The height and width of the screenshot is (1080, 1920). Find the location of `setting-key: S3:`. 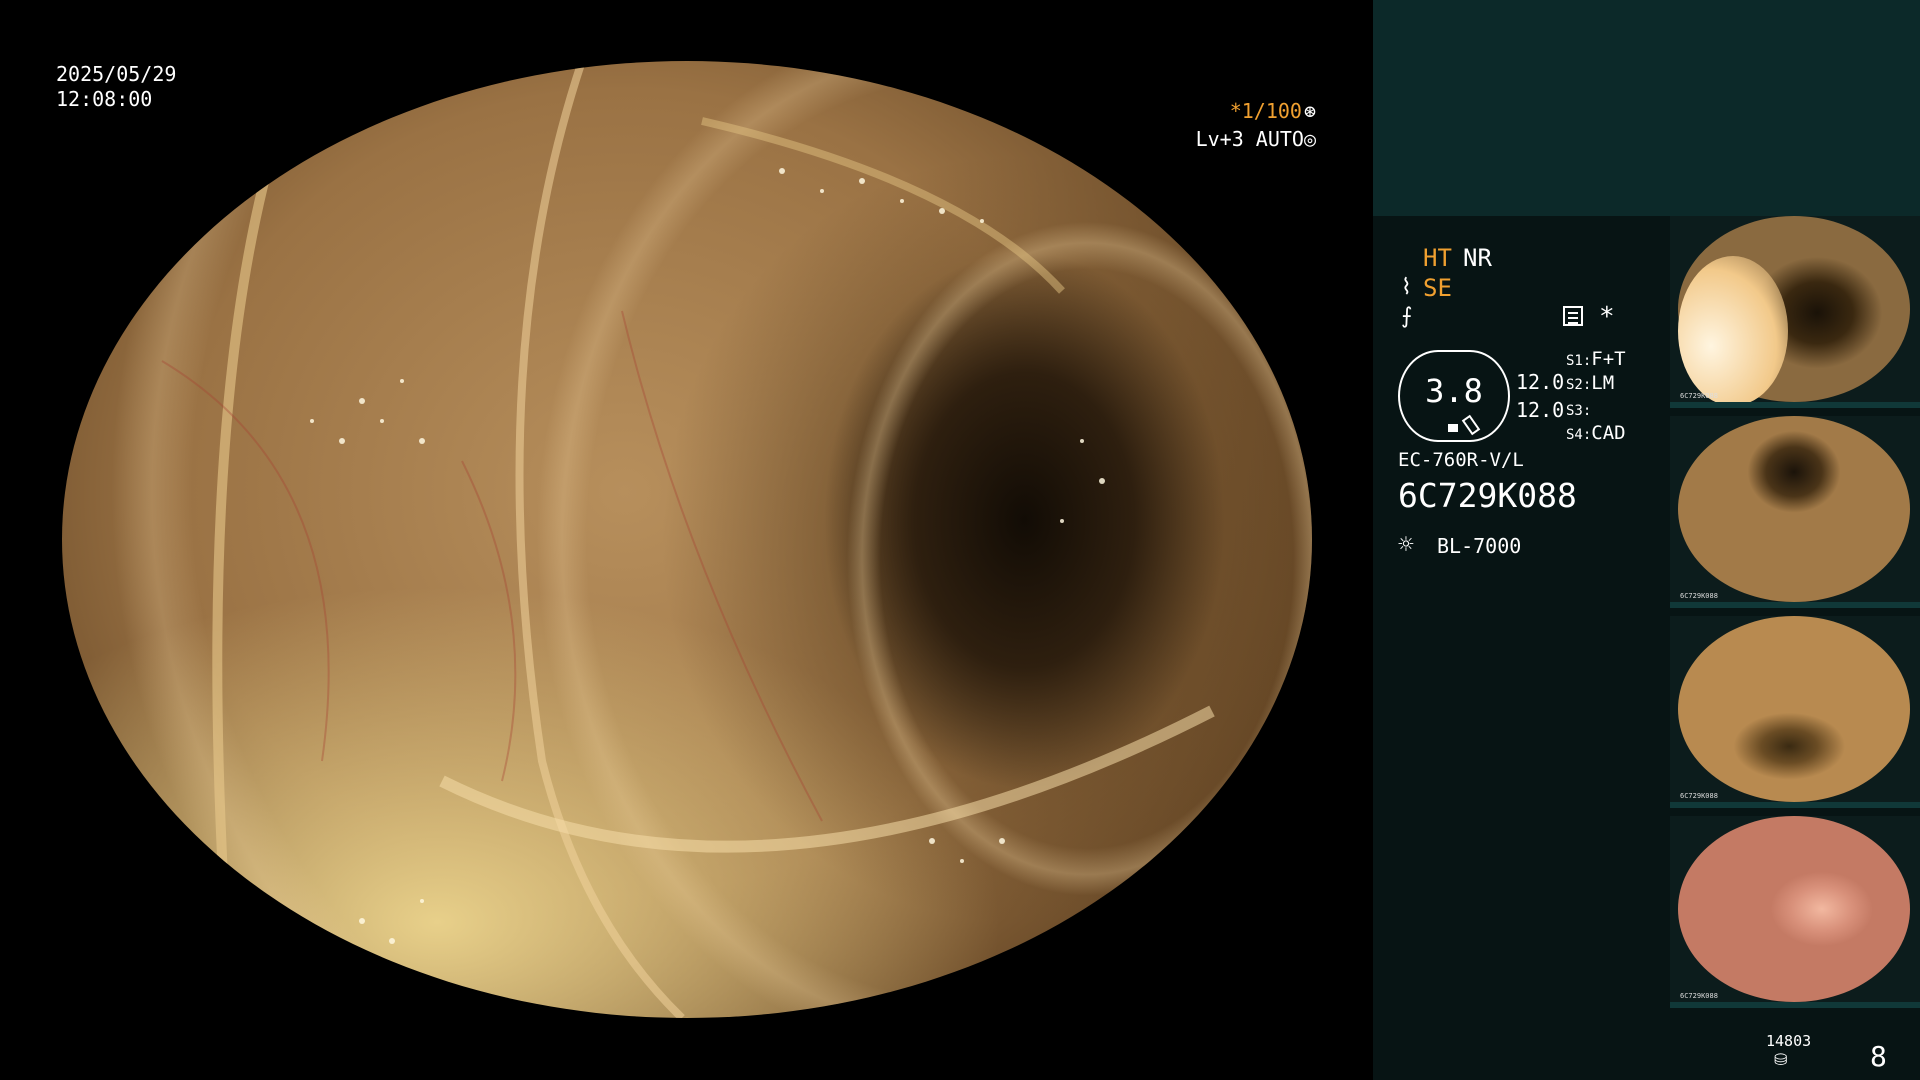

setting-key: S3: is located at coordinates (1579, 411).